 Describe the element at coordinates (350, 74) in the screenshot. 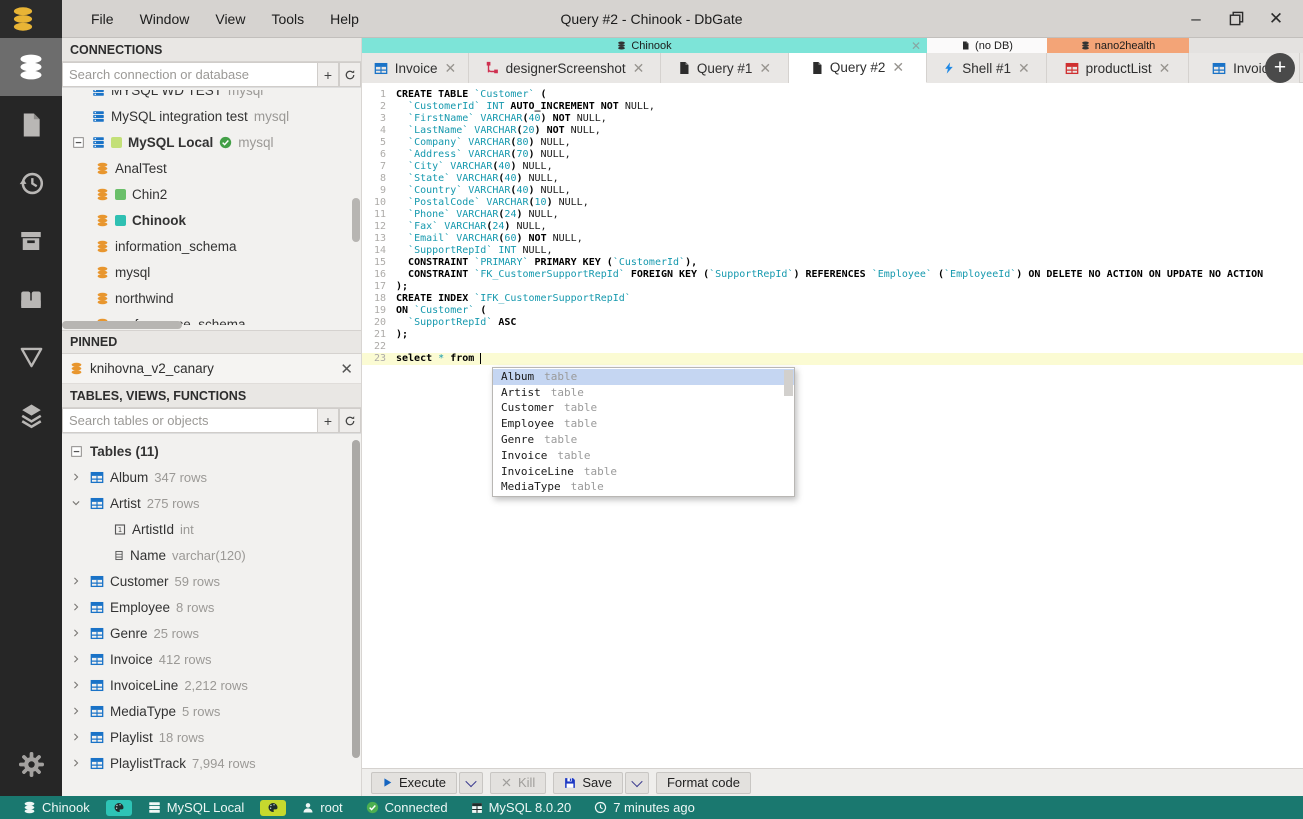

I see `refresh-connections-button` at that location.